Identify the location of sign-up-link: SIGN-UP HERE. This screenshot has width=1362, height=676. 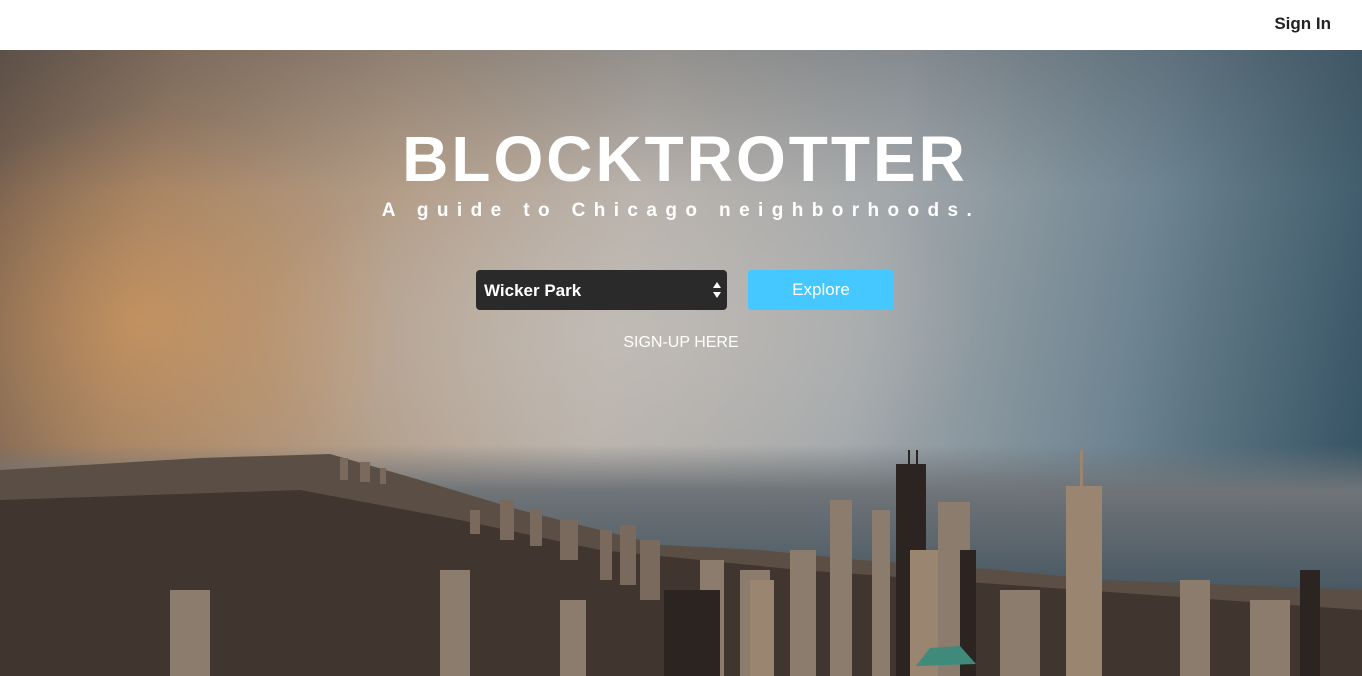
(681, 343).